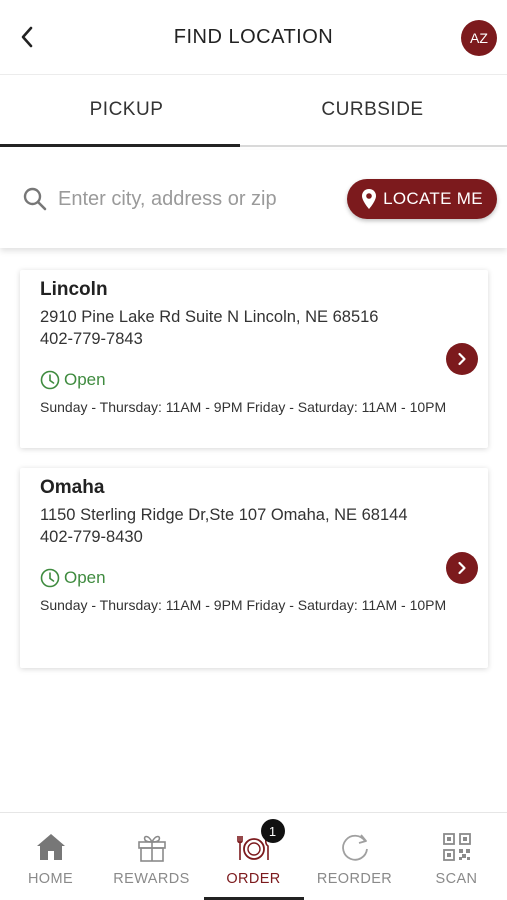 This screenshot has width=507, height=900. I want to click on location-phone: 402-779-8430, so click(254, 537).